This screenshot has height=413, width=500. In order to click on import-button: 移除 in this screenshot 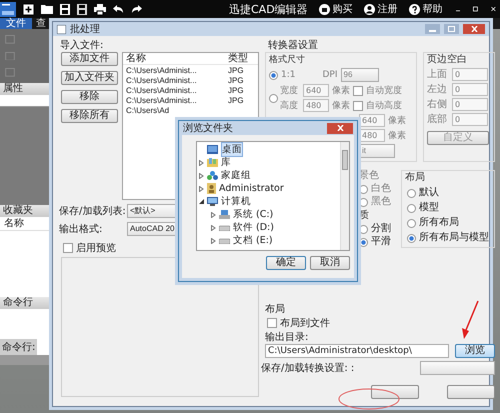, I will do `click(89, 97)`.